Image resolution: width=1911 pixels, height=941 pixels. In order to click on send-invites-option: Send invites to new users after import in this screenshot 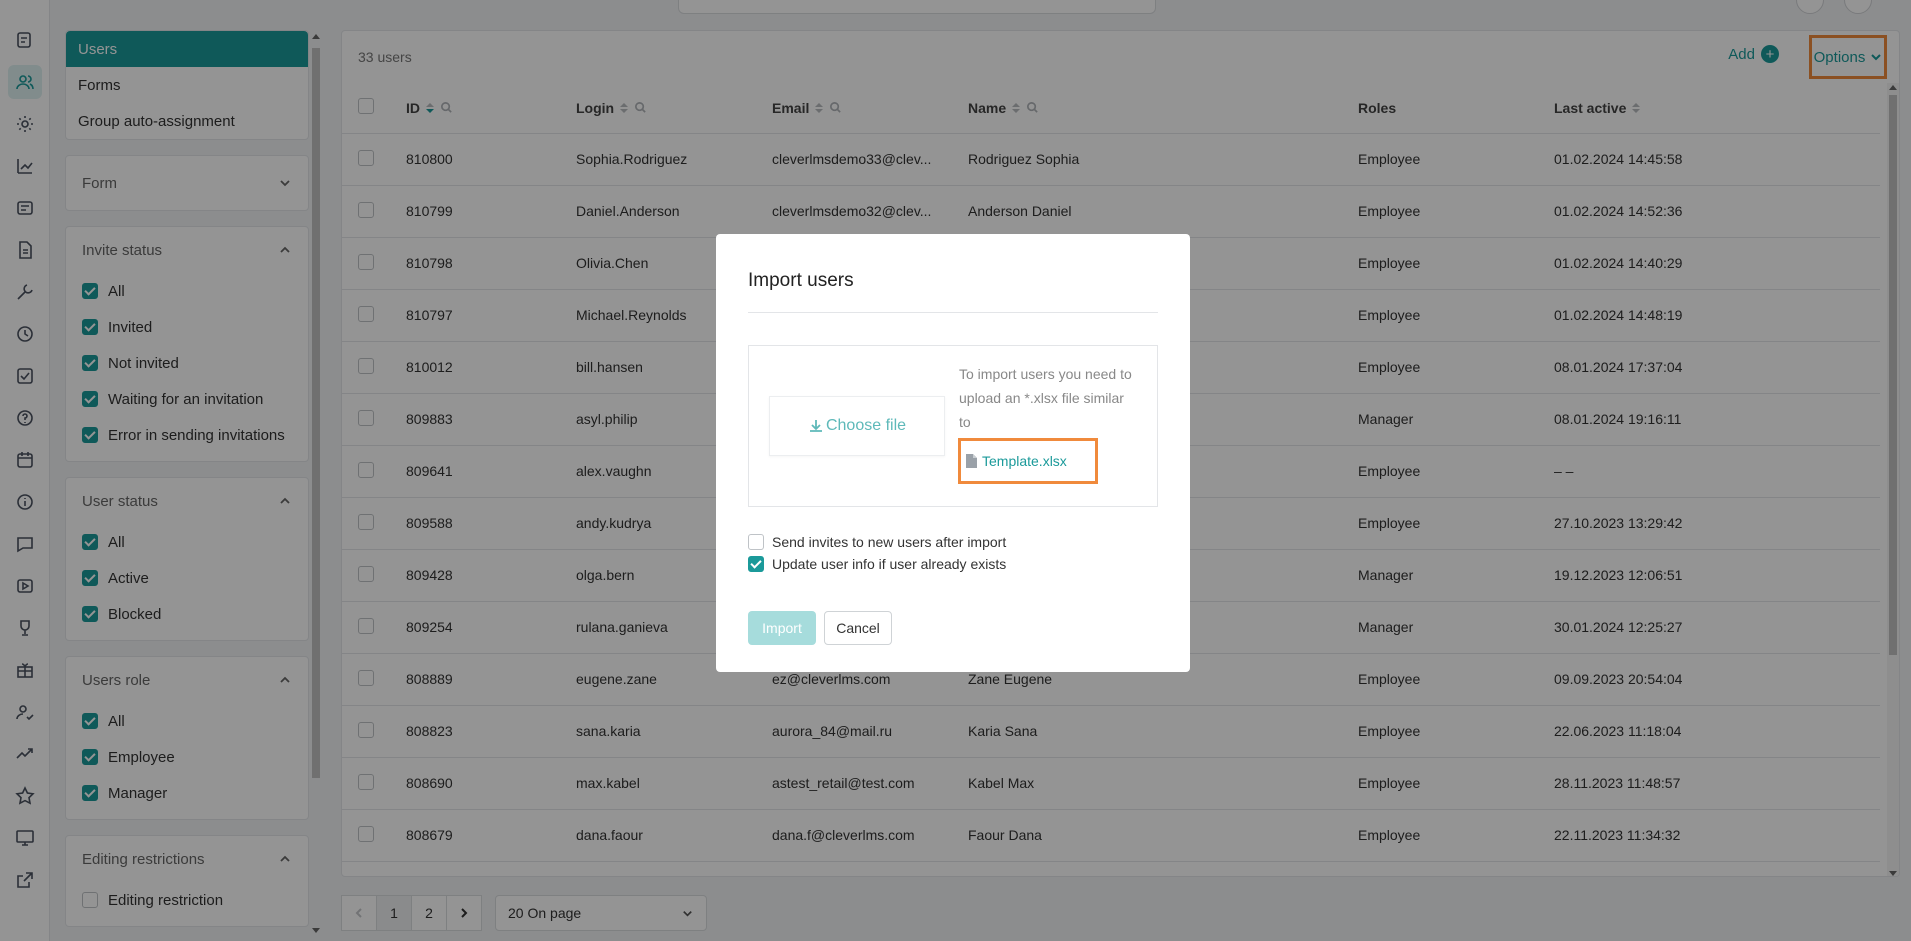, I will do `click(953, 542)`.